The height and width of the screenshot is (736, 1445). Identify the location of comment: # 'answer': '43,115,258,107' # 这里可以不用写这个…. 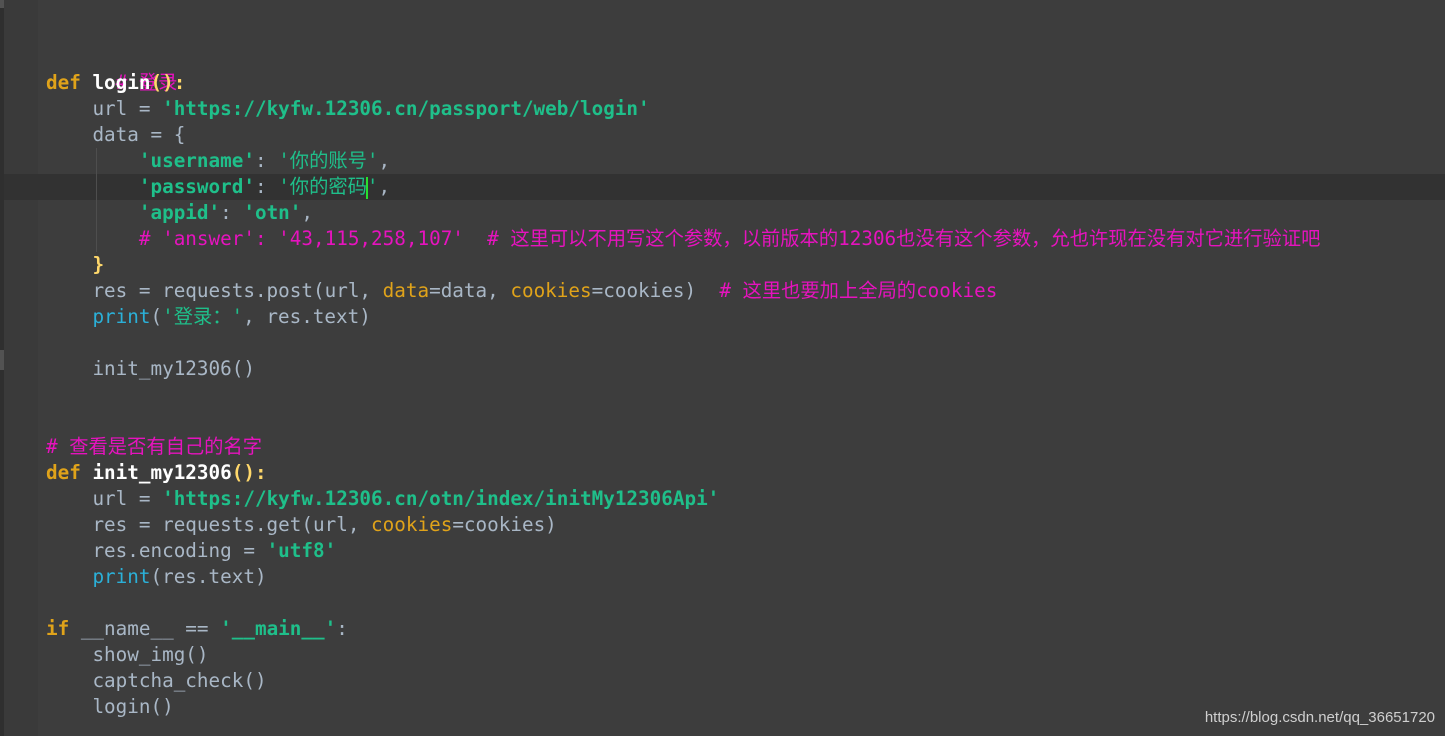
(729, 238).